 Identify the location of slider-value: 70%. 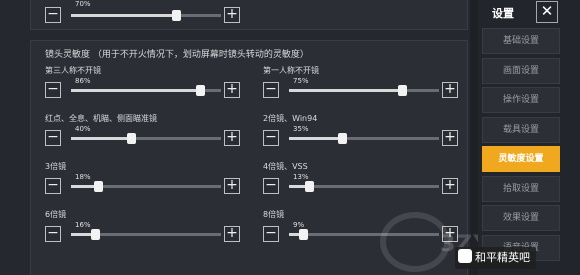
(83, 4).